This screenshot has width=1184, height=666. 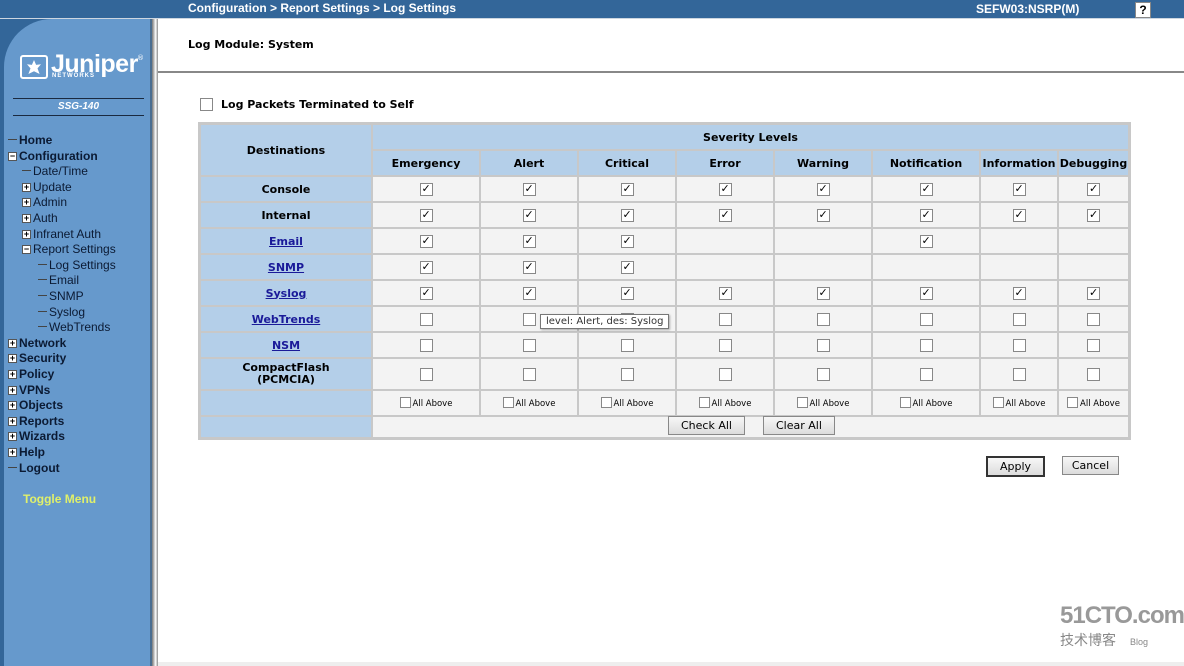 What do you see at coordinates (37, 358) in the screenshot?
I see `sidebar-item-security: + Security` at bounding box center [37, 358].